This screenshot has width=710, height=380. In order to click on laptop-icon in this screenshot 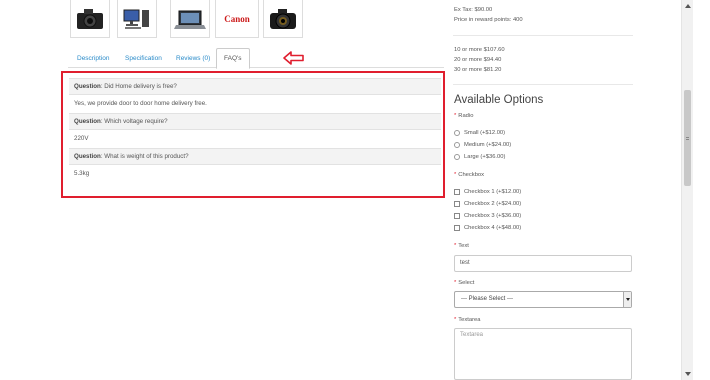, I will do `click(190, 19)`.